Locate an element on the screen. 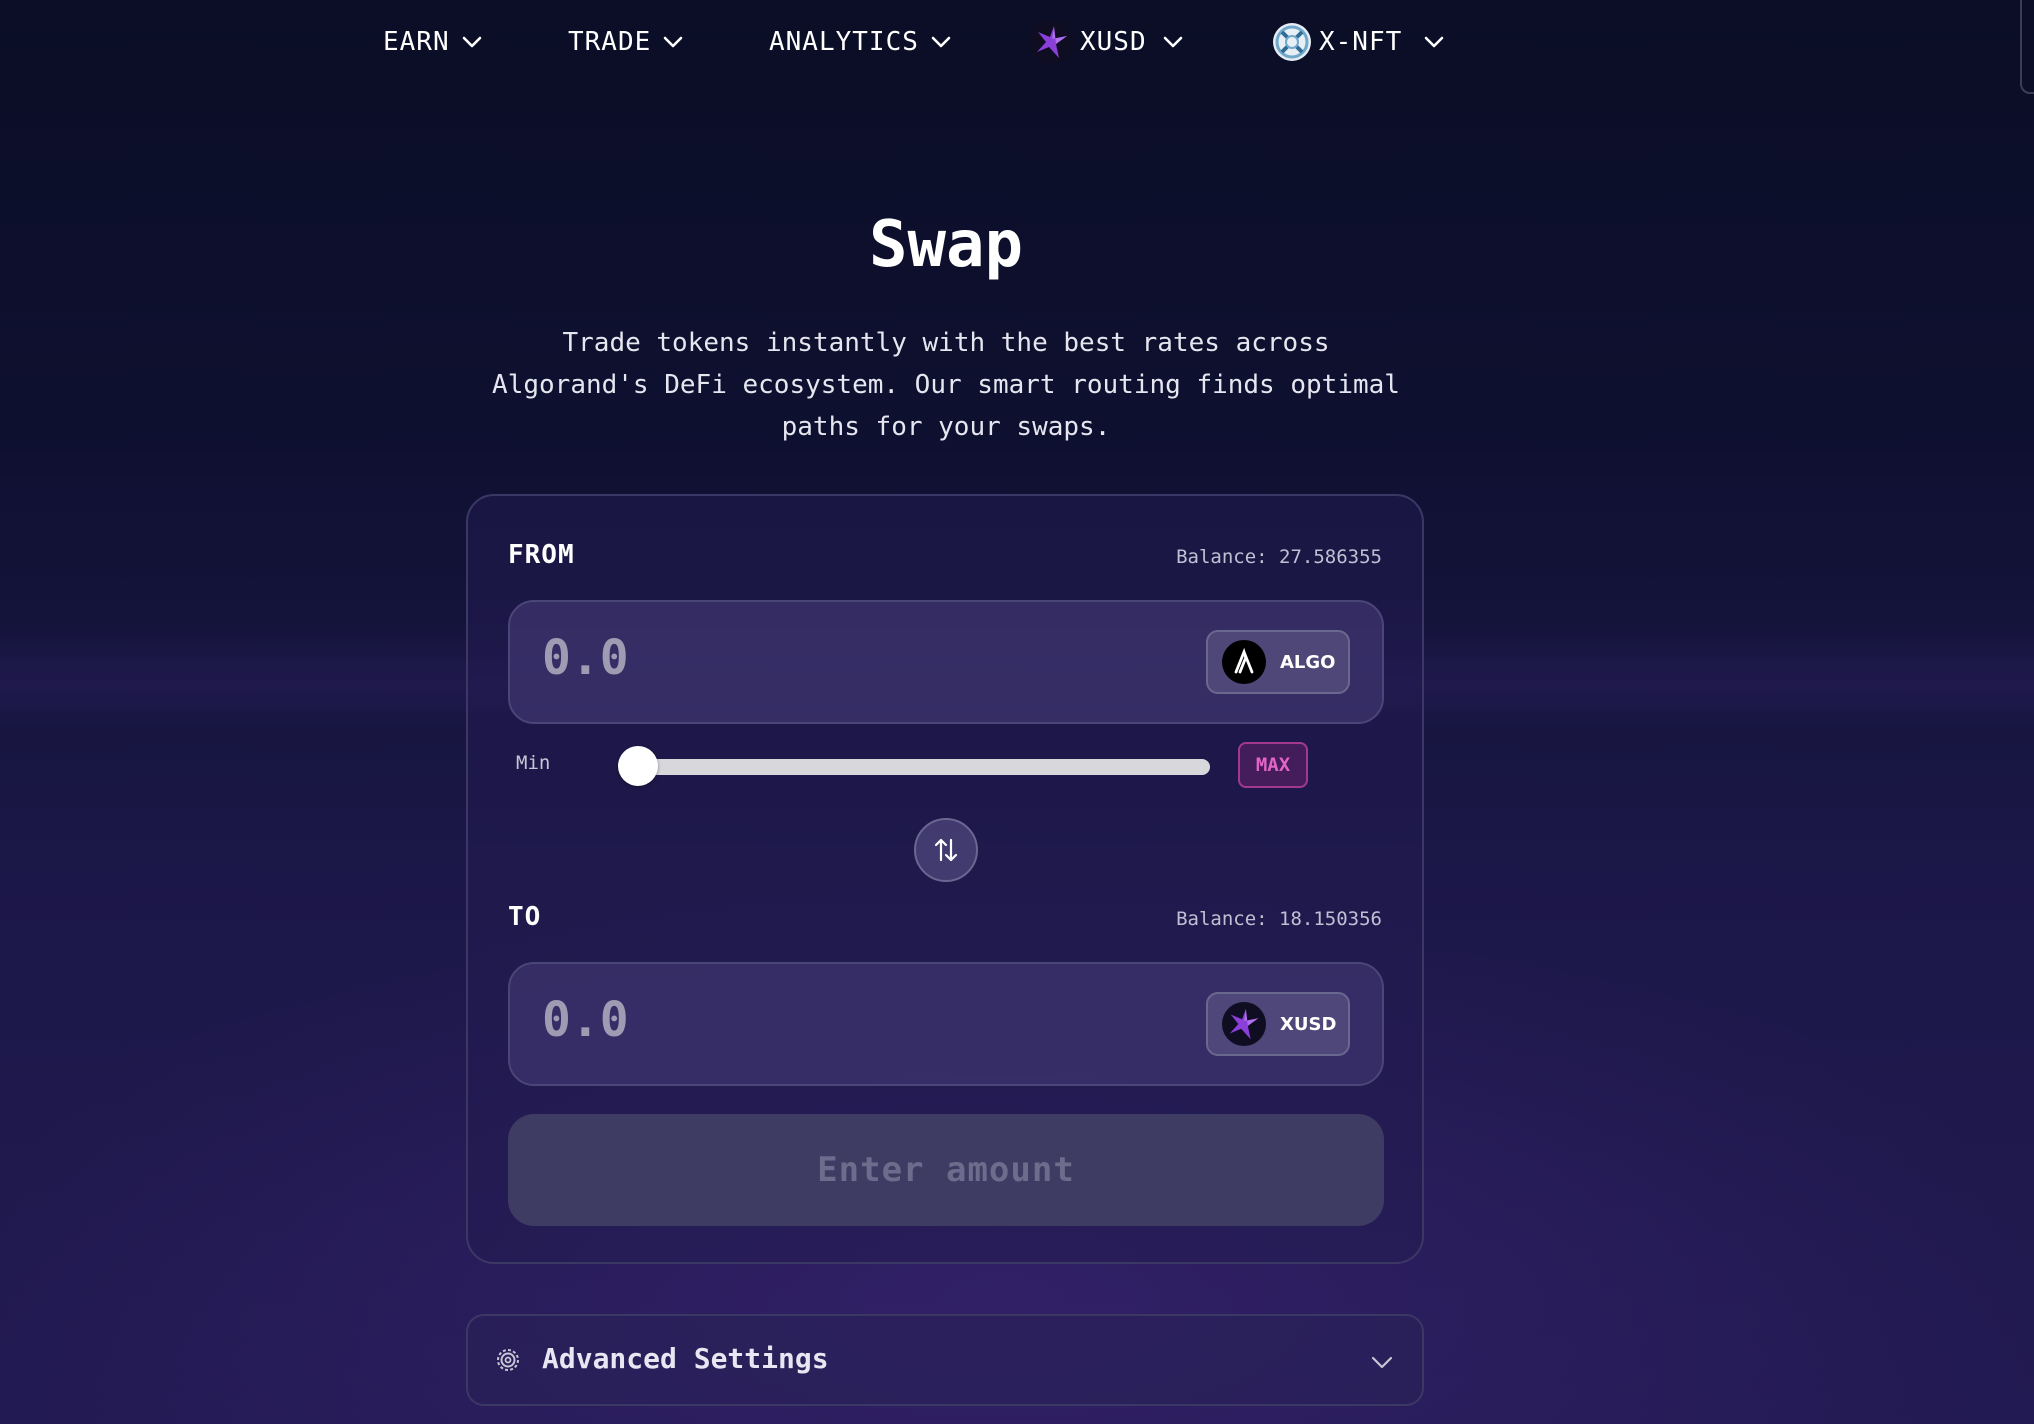 This screenshot has height=1424, width=2034. nav-xusd: XUSD is located at coordinates (1107, 42).